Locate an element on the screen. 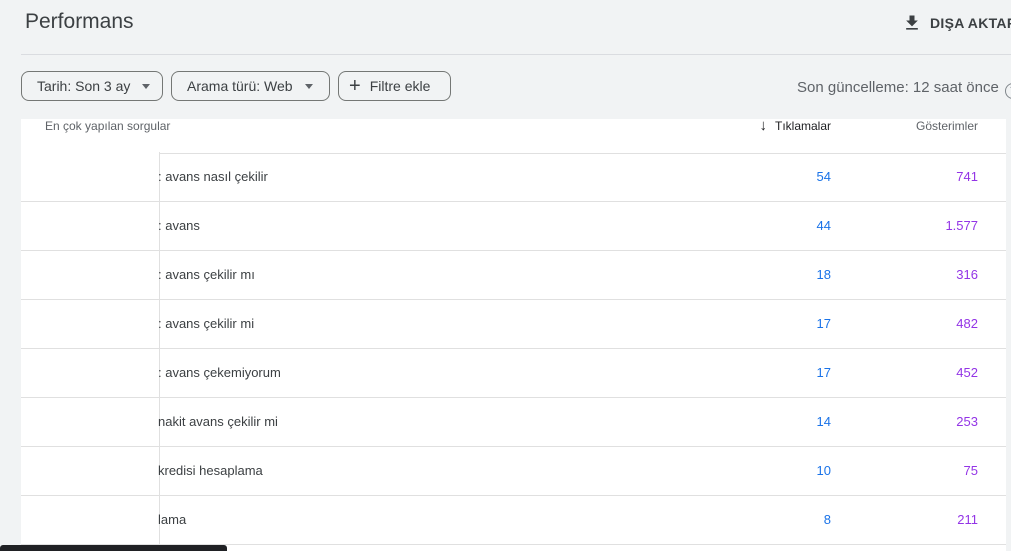  add-filter-button: + Filtre ekle is located at coordinates (394, 86).